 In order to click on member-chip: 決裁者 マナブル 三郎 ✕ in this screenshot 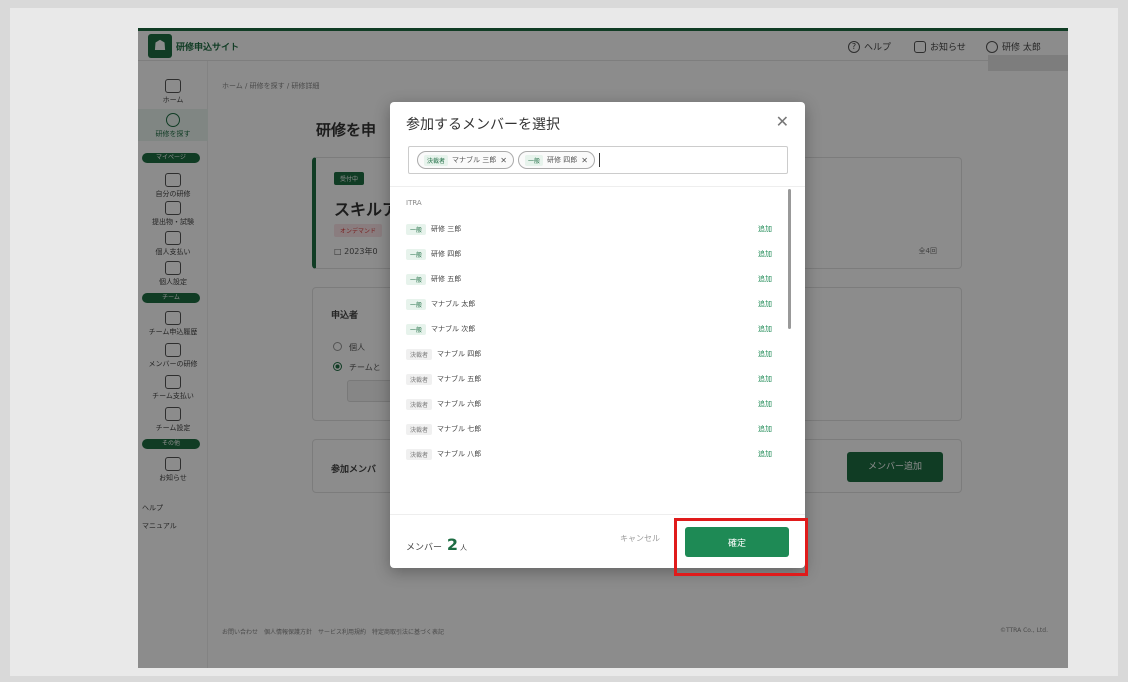, I will do `click(465, 160)`.